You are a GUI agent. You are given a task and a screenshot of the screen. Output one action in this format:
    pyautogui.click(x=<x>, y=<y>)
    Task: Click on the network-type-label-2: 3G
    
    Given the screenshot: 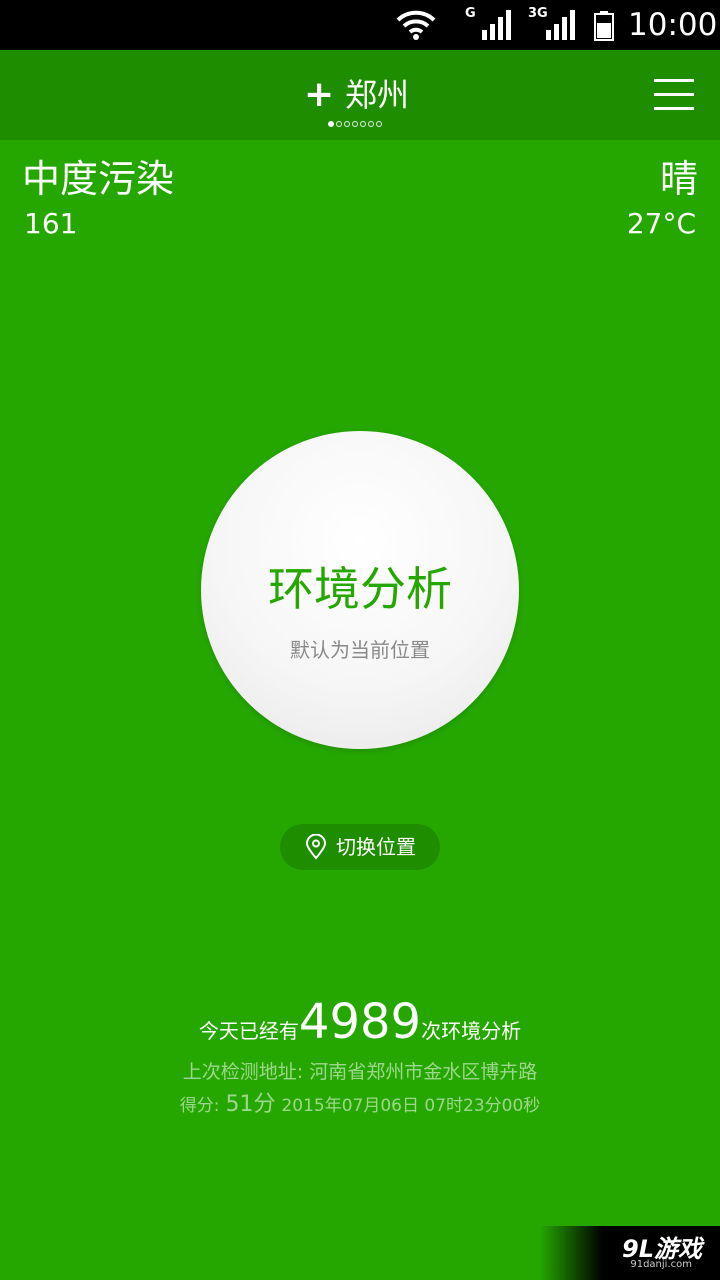 What is the action you would take?
    pyautogui.click(x=538, y=13)
    